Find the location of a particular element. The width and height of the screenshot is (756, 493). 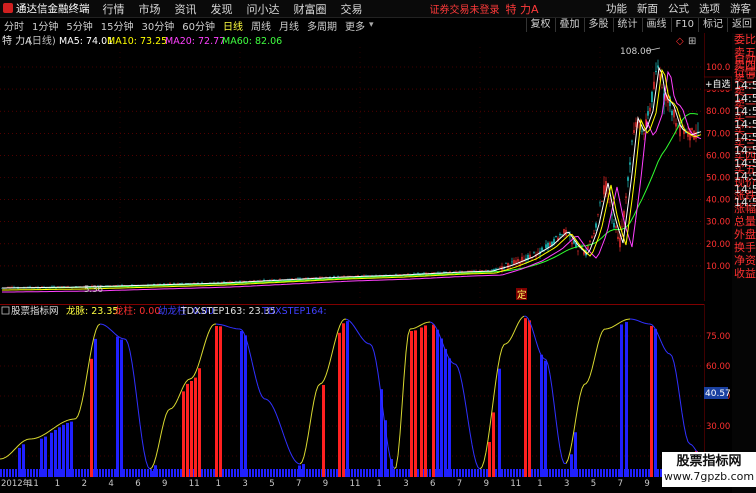

period-15min: 15分钟 is located at coordinates (117, 25).